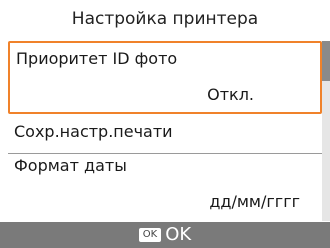 This screenshot has height=248, width=330. I want to click on scroll-thumb, so click(326, 61).